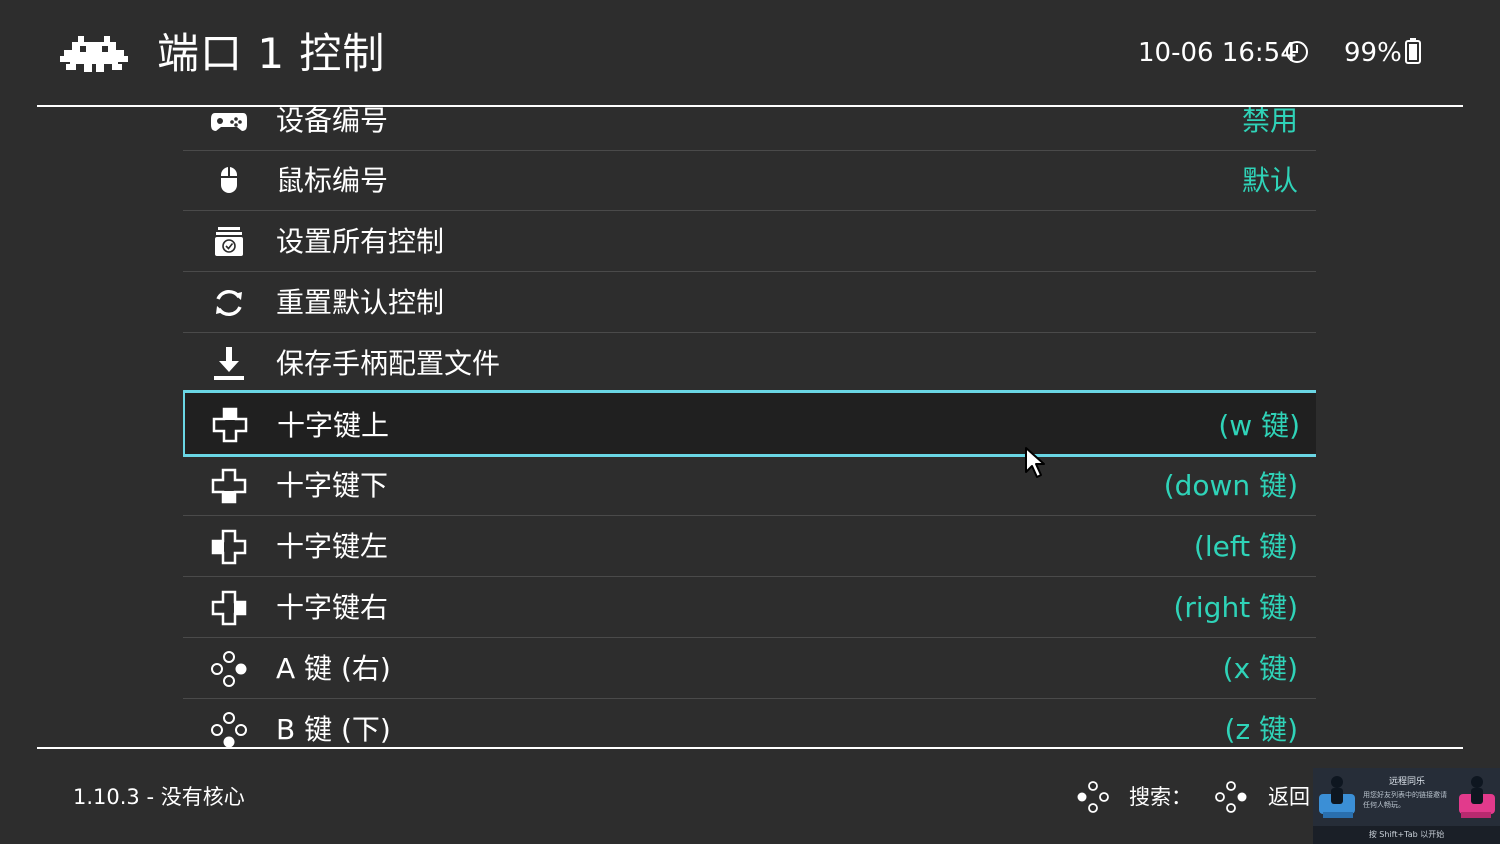 The image size is (1500, 844). I want to click on menu-item-reset-controls: 重置默认控制, so click(749, 303).